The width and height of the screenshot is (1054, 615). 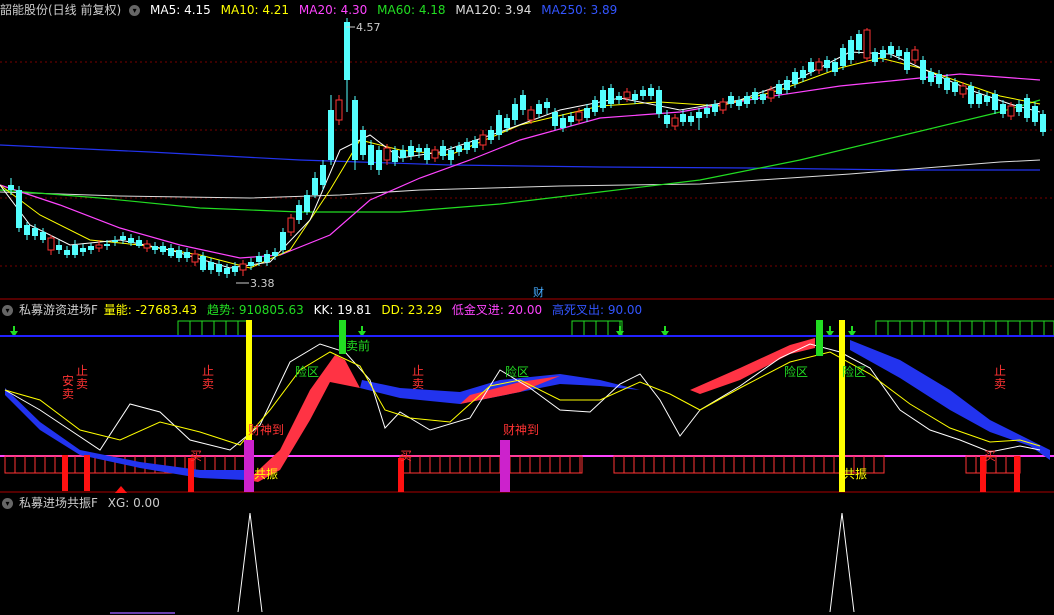 I want to click on blue-band, so click(x=950, y=400).